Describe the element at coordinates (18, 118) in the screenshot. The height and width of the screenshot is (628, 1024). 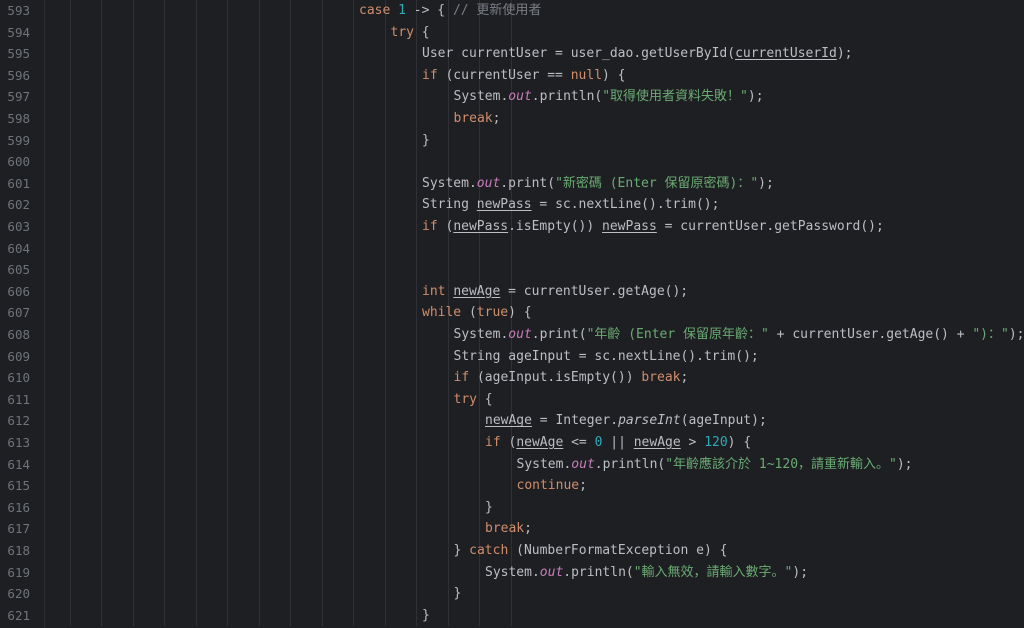
I see `line-number: 598` at that location.